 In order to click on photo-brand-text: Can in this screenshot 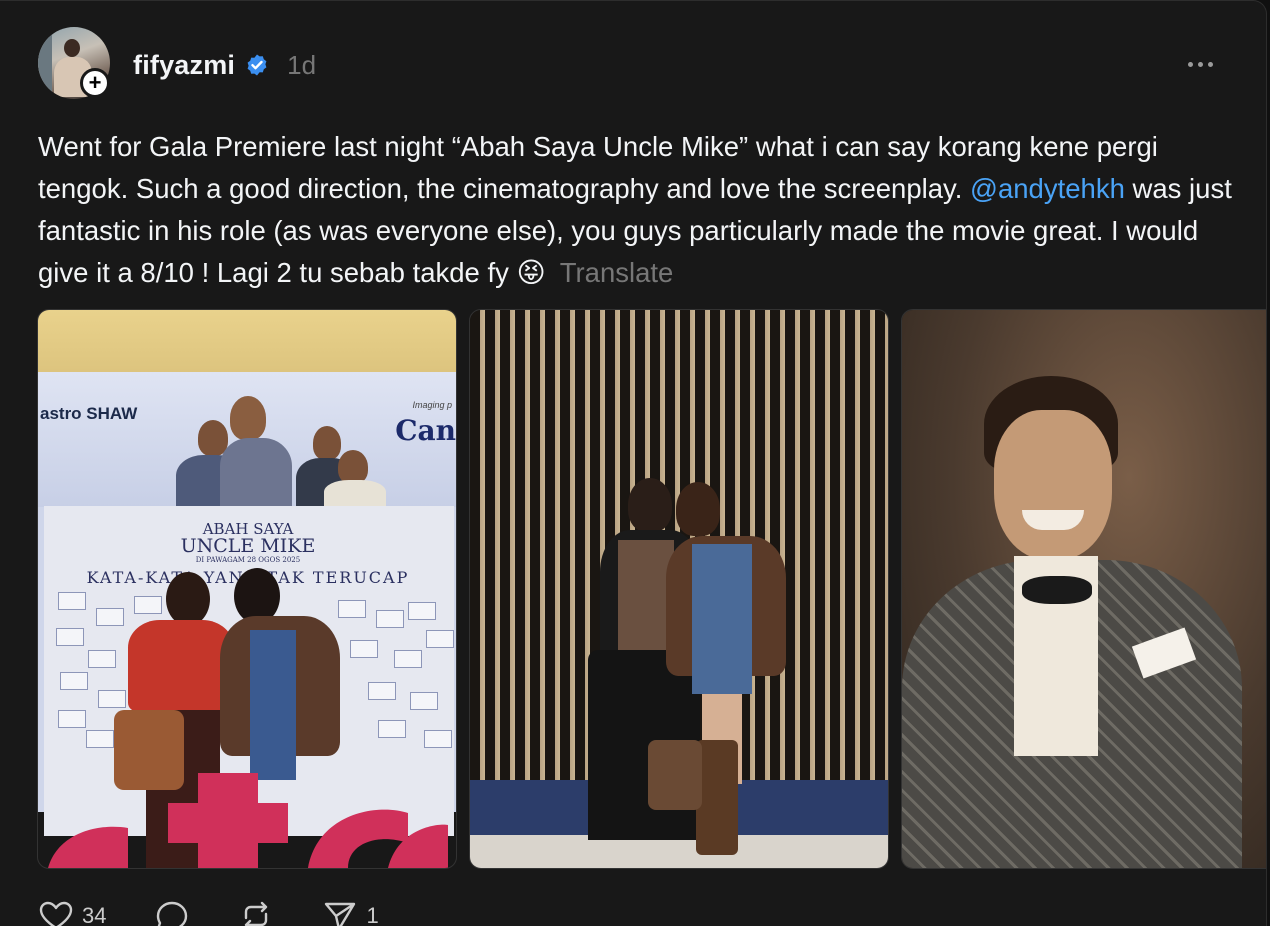, I will do `click(425, 430)`.